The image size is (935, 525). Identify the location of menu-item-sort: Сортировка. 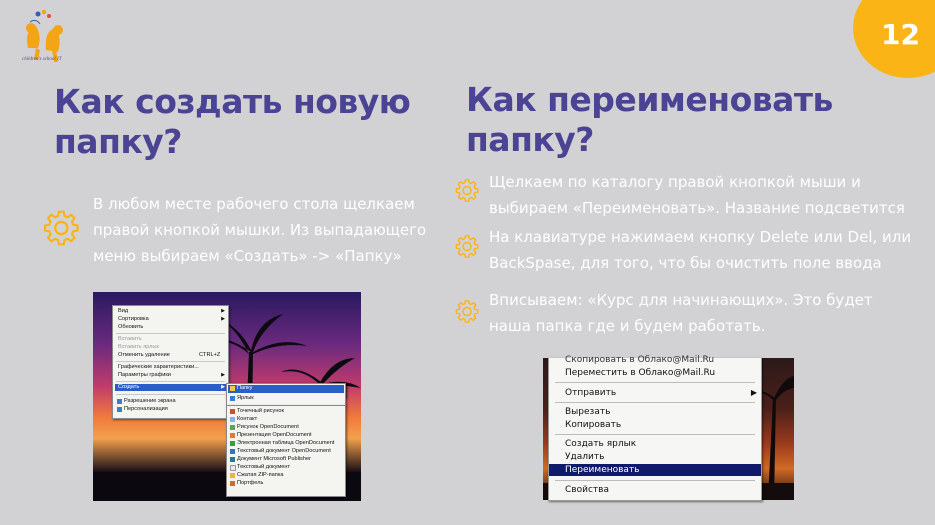
(133, 319).